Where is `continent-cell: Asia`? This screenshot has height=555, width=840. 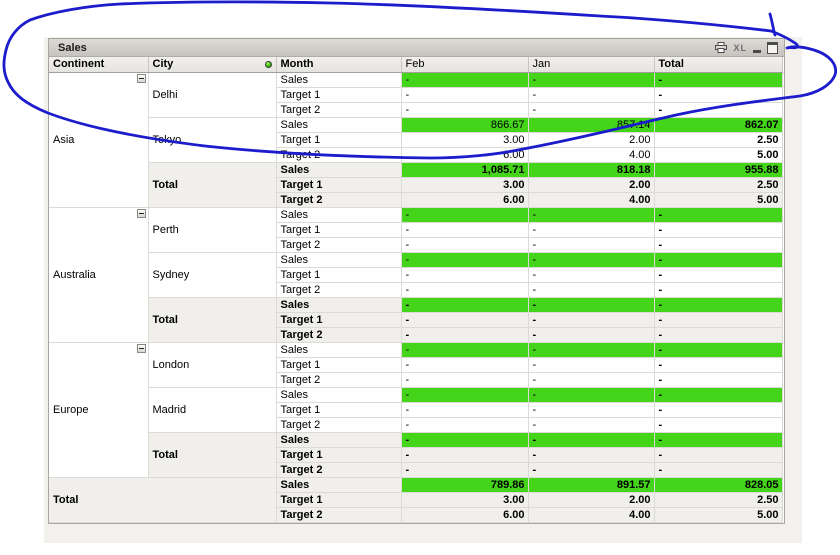
continent-cell: Asia is located at coordinates (99, 140).